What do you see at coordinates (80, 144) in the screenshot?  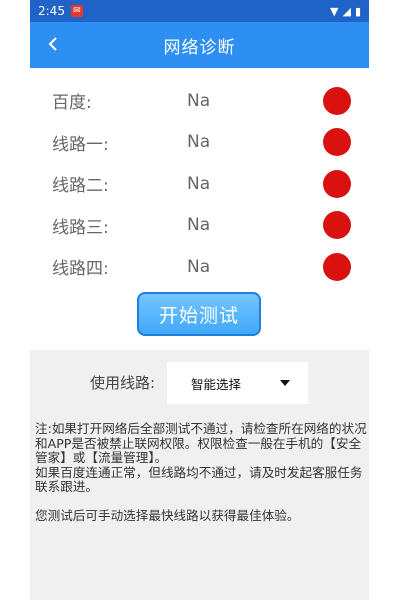 I see `row-label: 线路一:` at bounding box center [80, 144].